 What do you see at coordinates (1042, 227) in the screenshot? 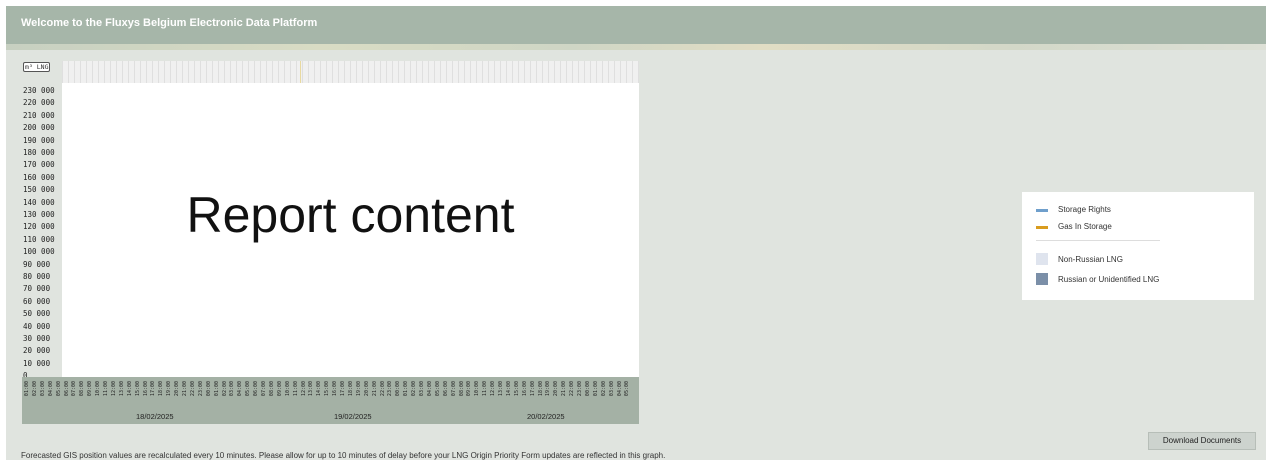
I see `gas-in-storage-swatch` at bounding box center [1042, 227].